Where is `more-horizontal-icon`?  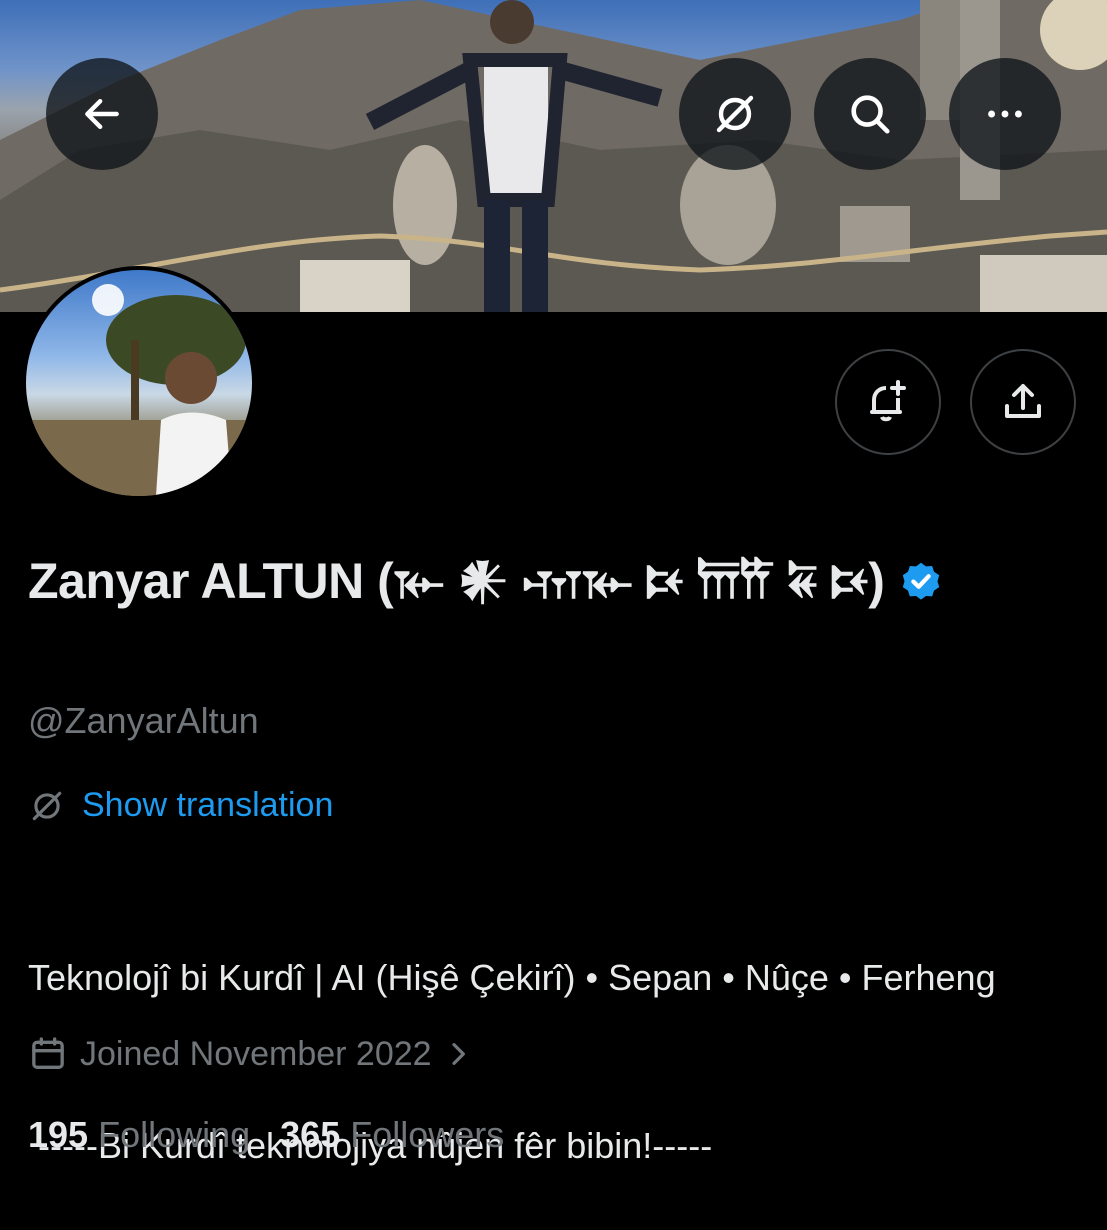 more-horizontal-icon is located at coordinates (1005, 114).